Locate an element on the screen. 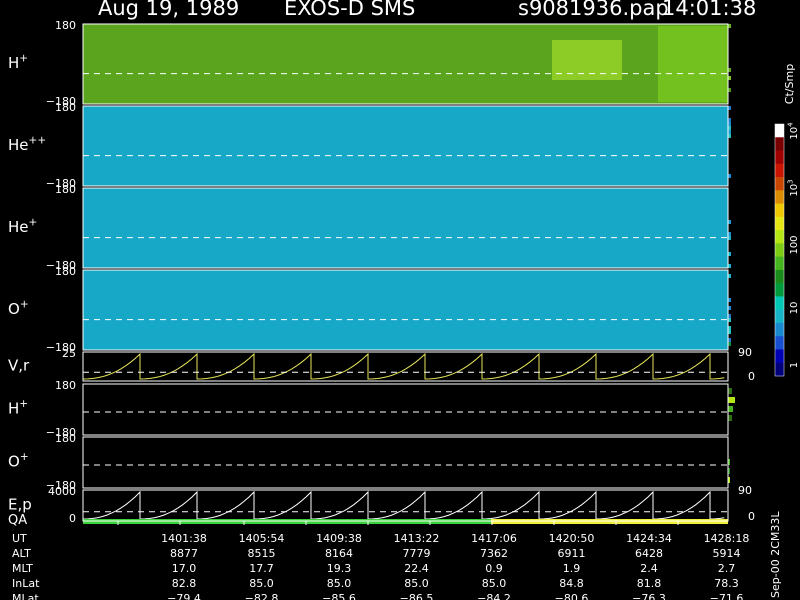 The height and width of the screenshot is (600, 800). ephemeris-label: ALT is located at coordinates (21, 553).